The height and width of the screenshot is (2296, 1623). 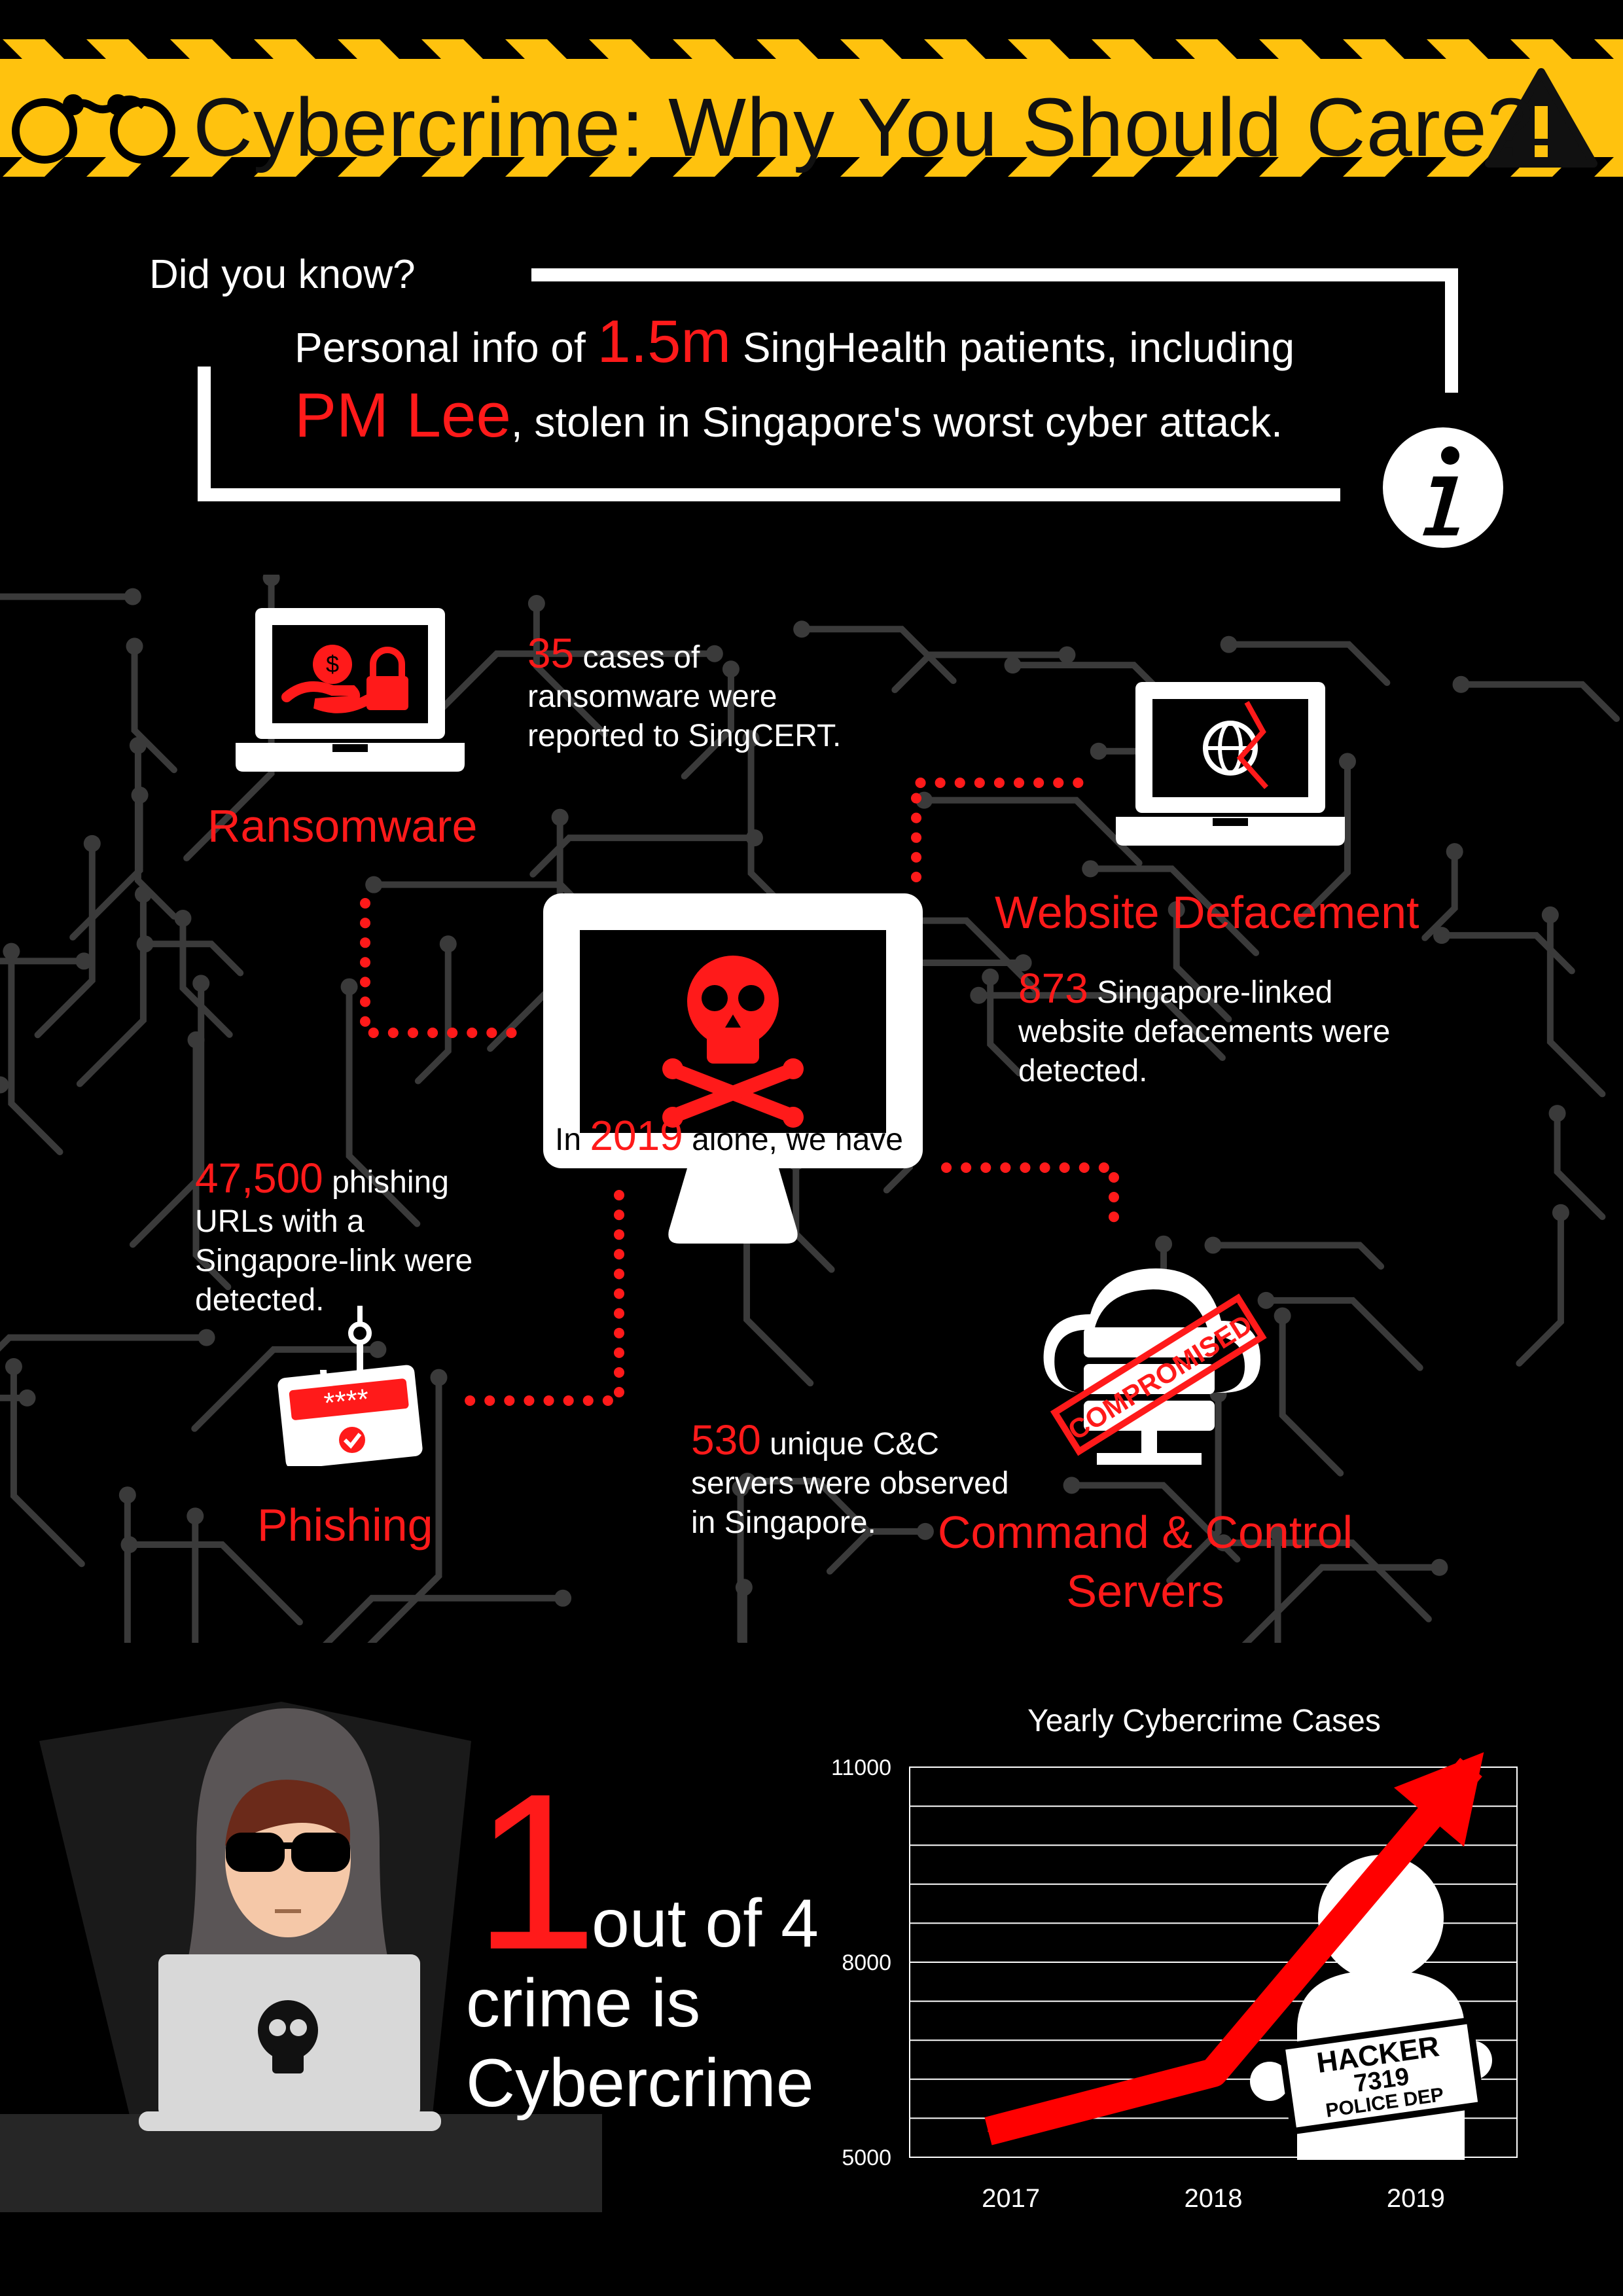 What do you see at coordinates (345, 1525) in the screenshot?
I see `phishing-label: Phishing` at bounding box center [345, 1525].